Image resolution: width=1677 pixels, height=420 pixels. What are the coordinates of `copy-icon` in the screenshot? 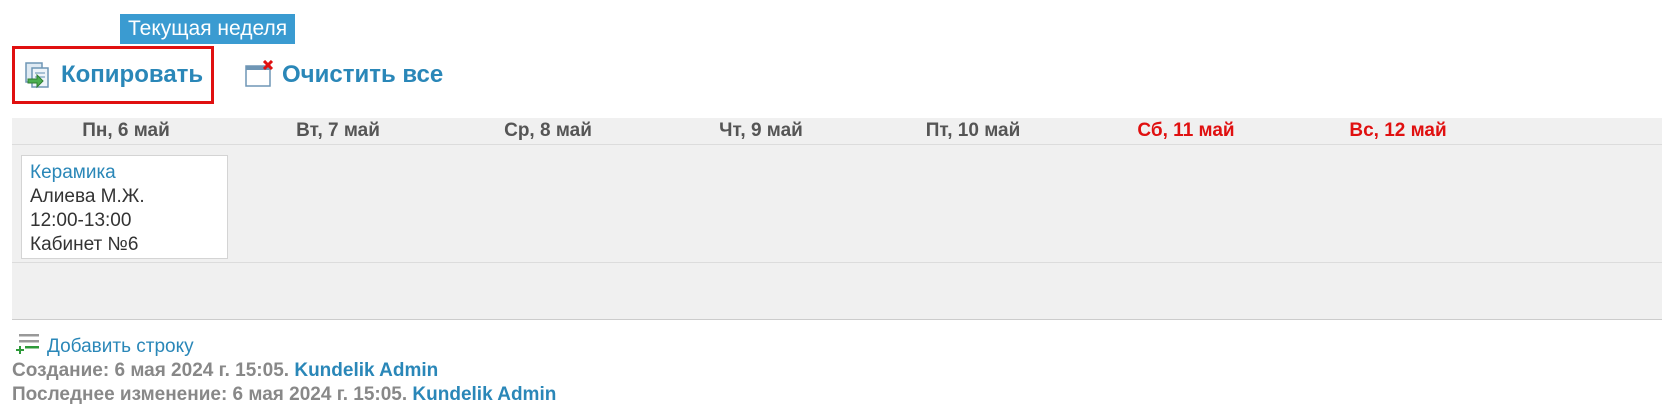 It's located at (38, 75).